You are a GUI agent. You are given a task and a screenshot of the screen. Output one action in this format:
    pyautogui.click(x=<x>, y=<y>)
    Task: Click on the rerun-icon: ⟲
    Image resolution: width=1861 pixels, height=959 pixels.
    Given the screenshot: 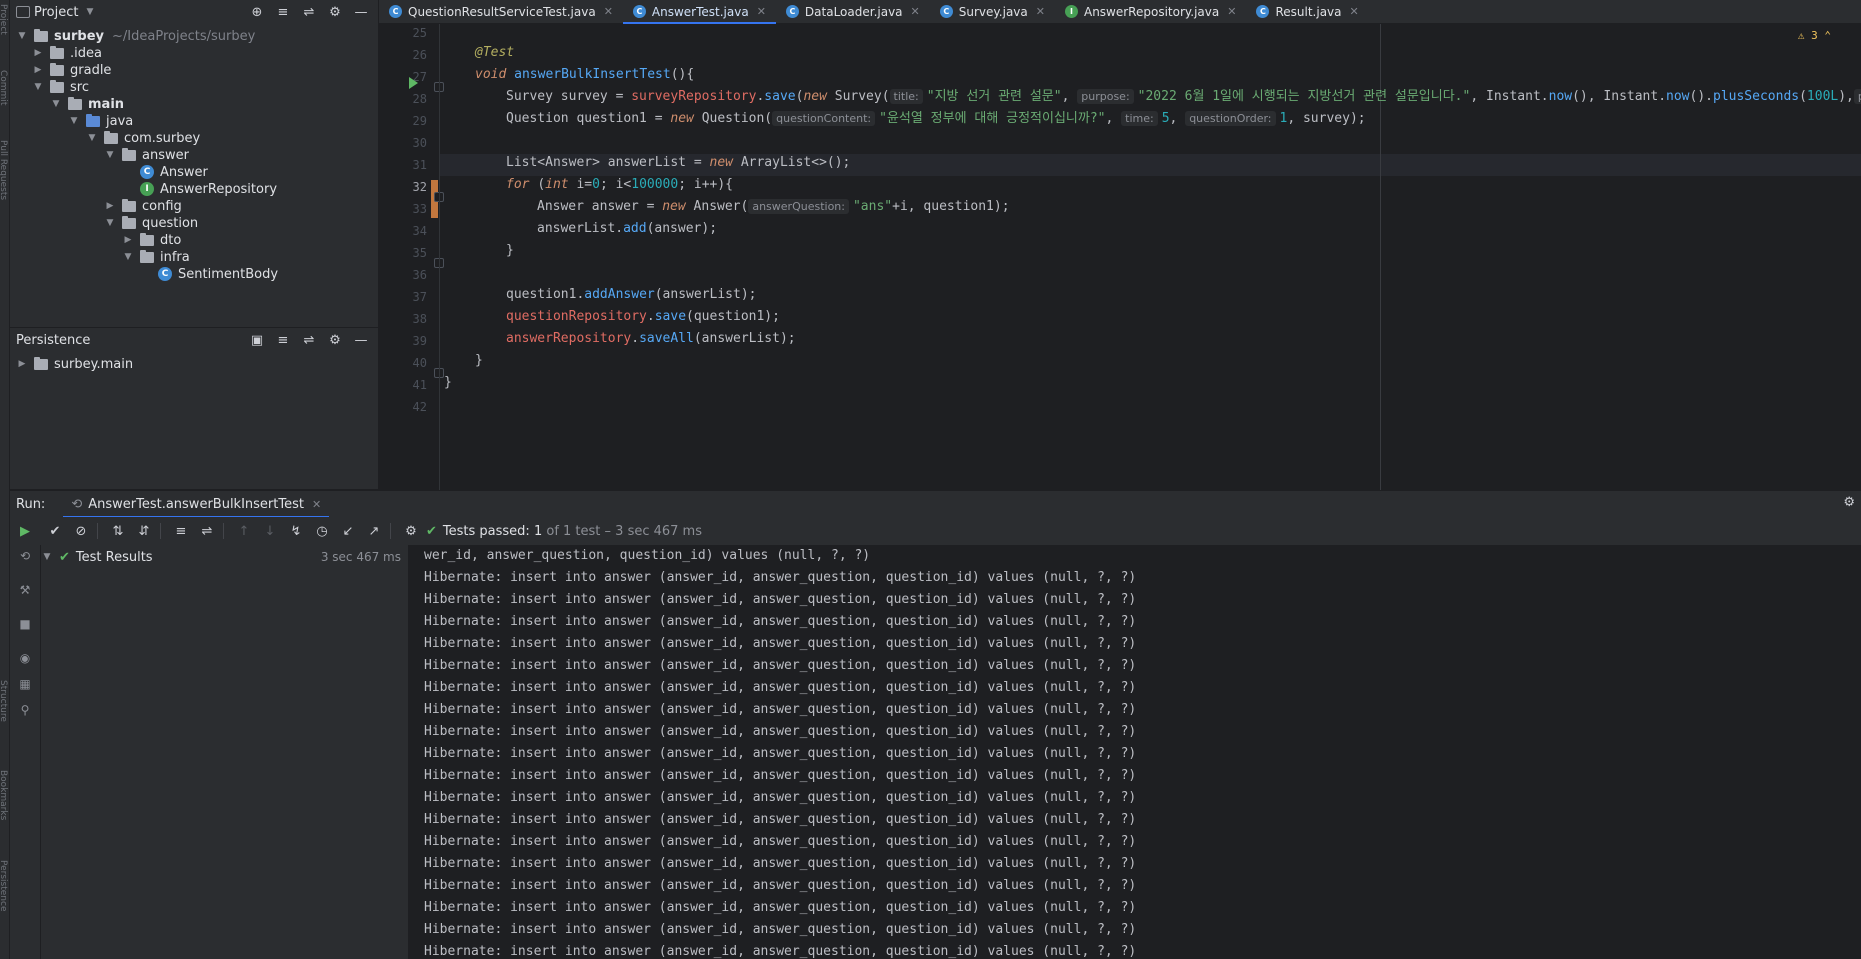 What is the action you would take?
    pyautogui.click(x=25, y=558)
    